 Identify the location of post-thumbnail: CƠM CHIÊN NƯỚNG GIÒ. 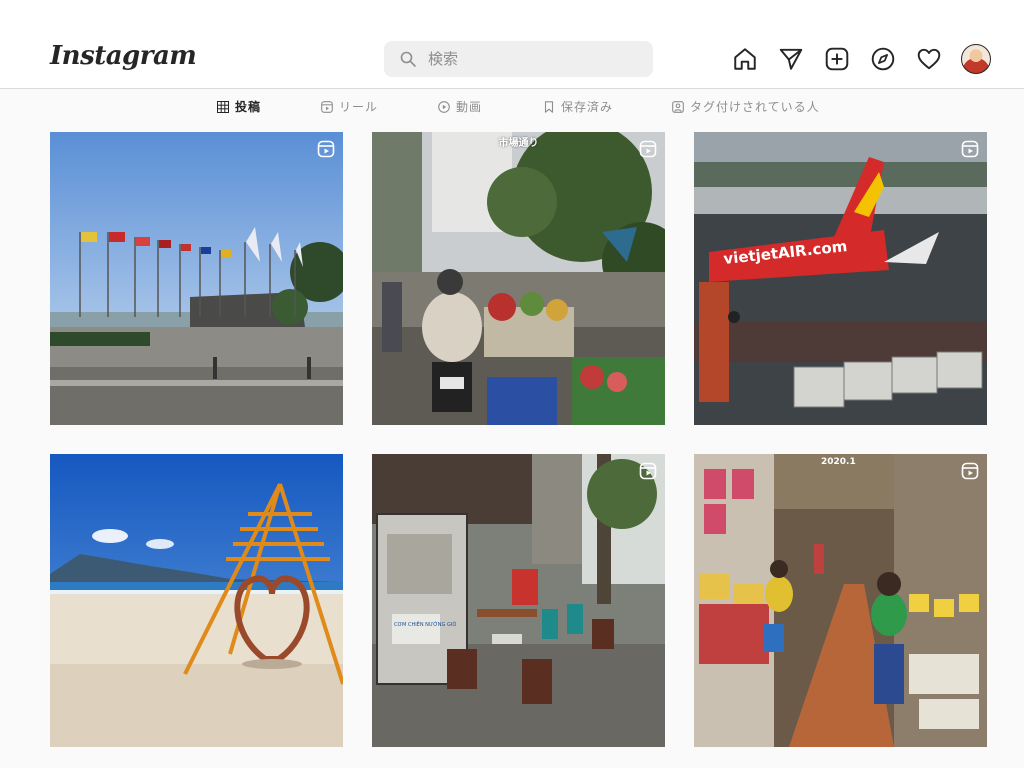
(518, 600).